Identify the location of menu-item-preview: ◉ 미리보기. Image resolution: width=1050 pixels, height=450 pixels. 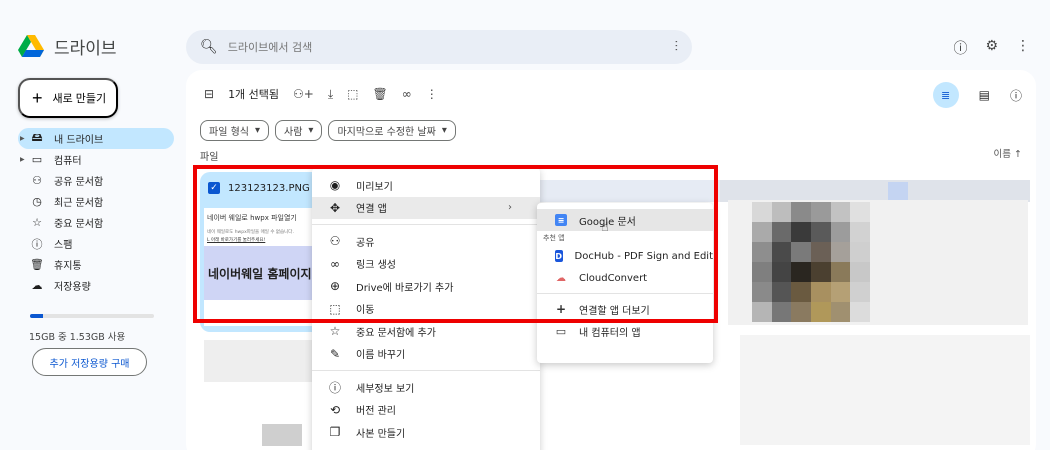
(426, 185).